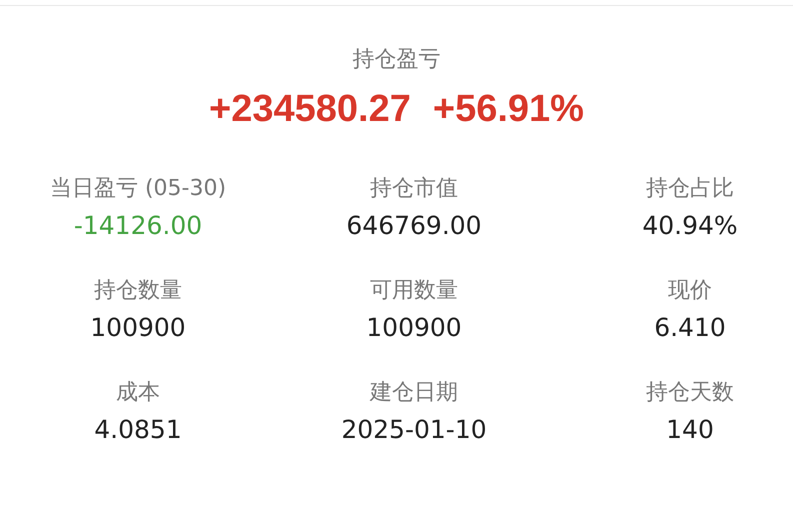  Describe the element at coordinates (310, 109) in the screenshot. I see `profit-amount: +234580.27` at that location.